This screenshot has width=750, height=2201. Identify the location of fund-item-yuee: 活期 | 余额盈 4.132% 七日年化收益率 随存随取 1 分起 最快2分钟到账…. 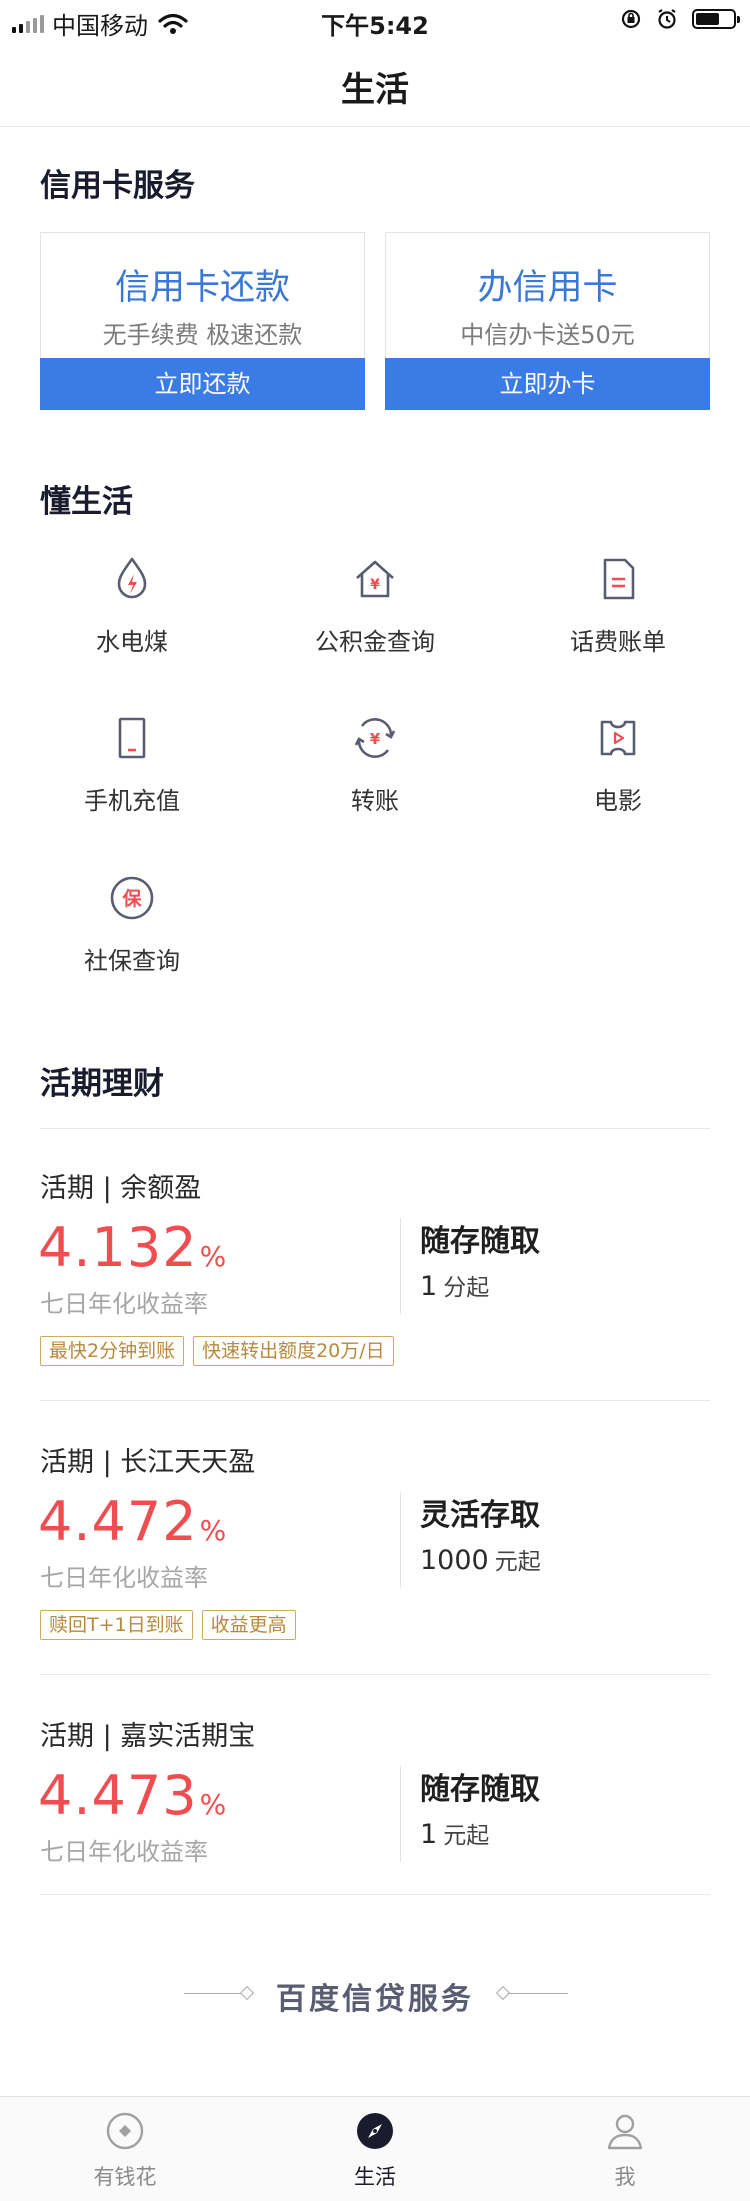
(375, 1296).